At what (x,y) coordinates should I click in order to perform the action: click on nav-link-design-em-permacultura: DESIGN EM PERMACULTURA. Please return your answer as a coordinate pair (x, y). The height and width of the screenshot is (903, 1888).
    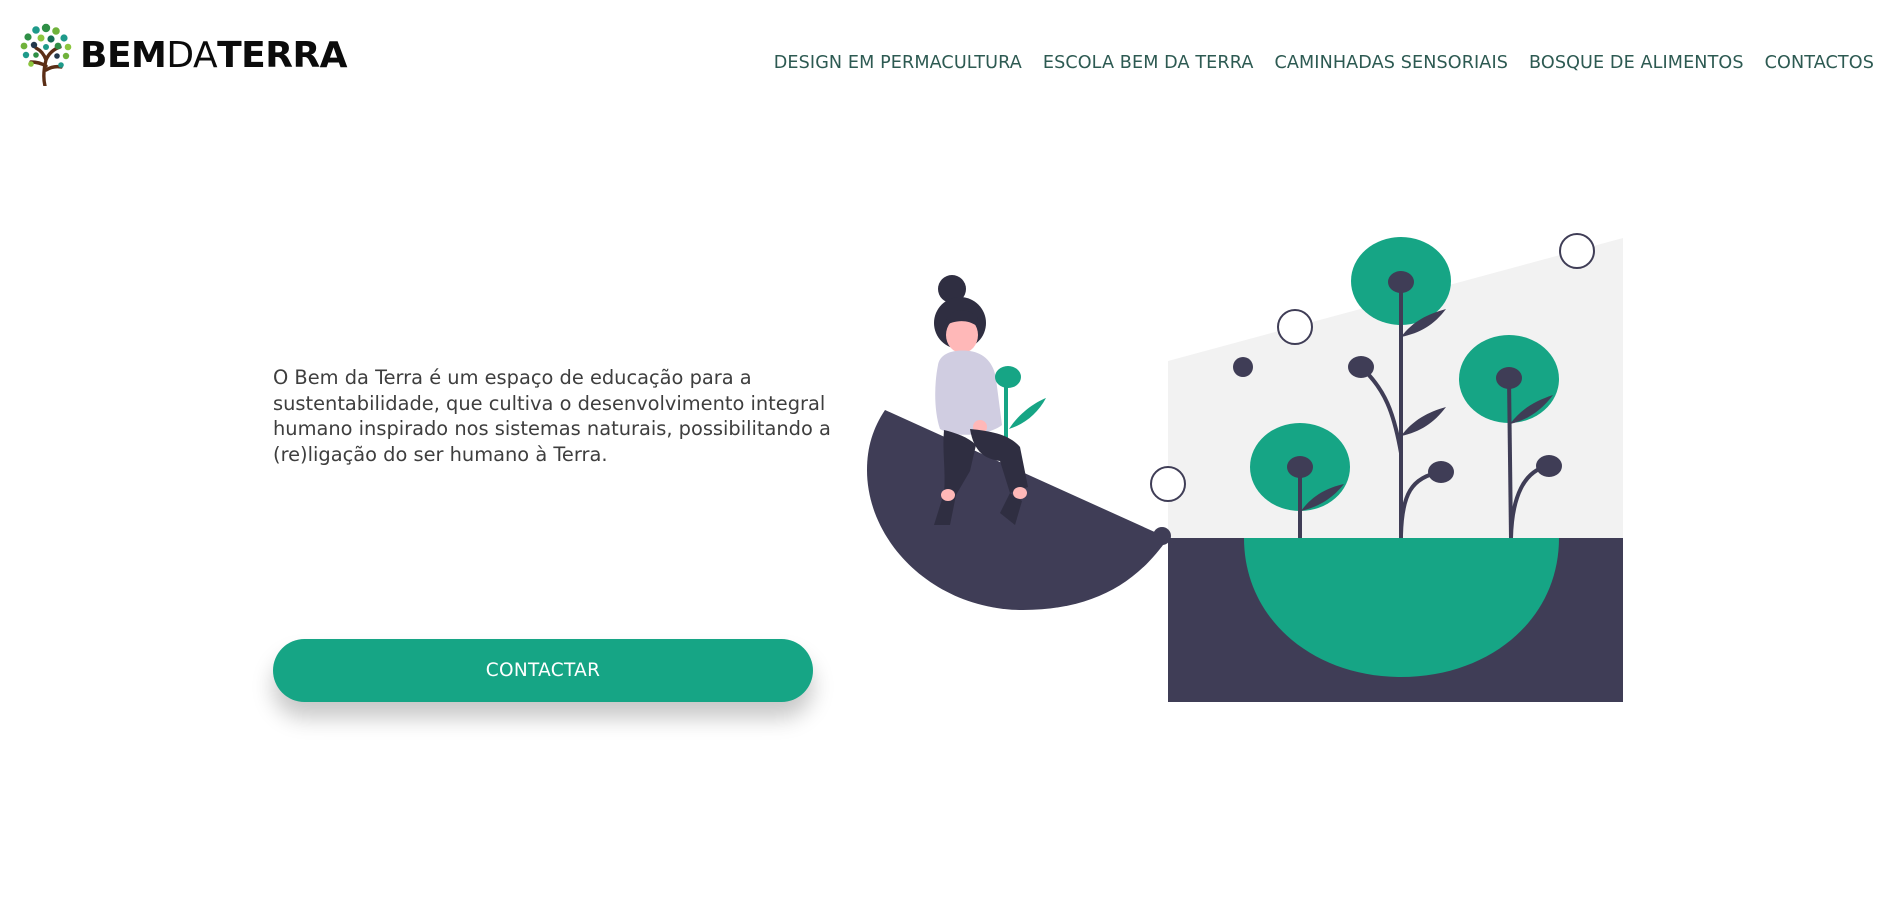
    Looking at the image, I should click on (898, 63).